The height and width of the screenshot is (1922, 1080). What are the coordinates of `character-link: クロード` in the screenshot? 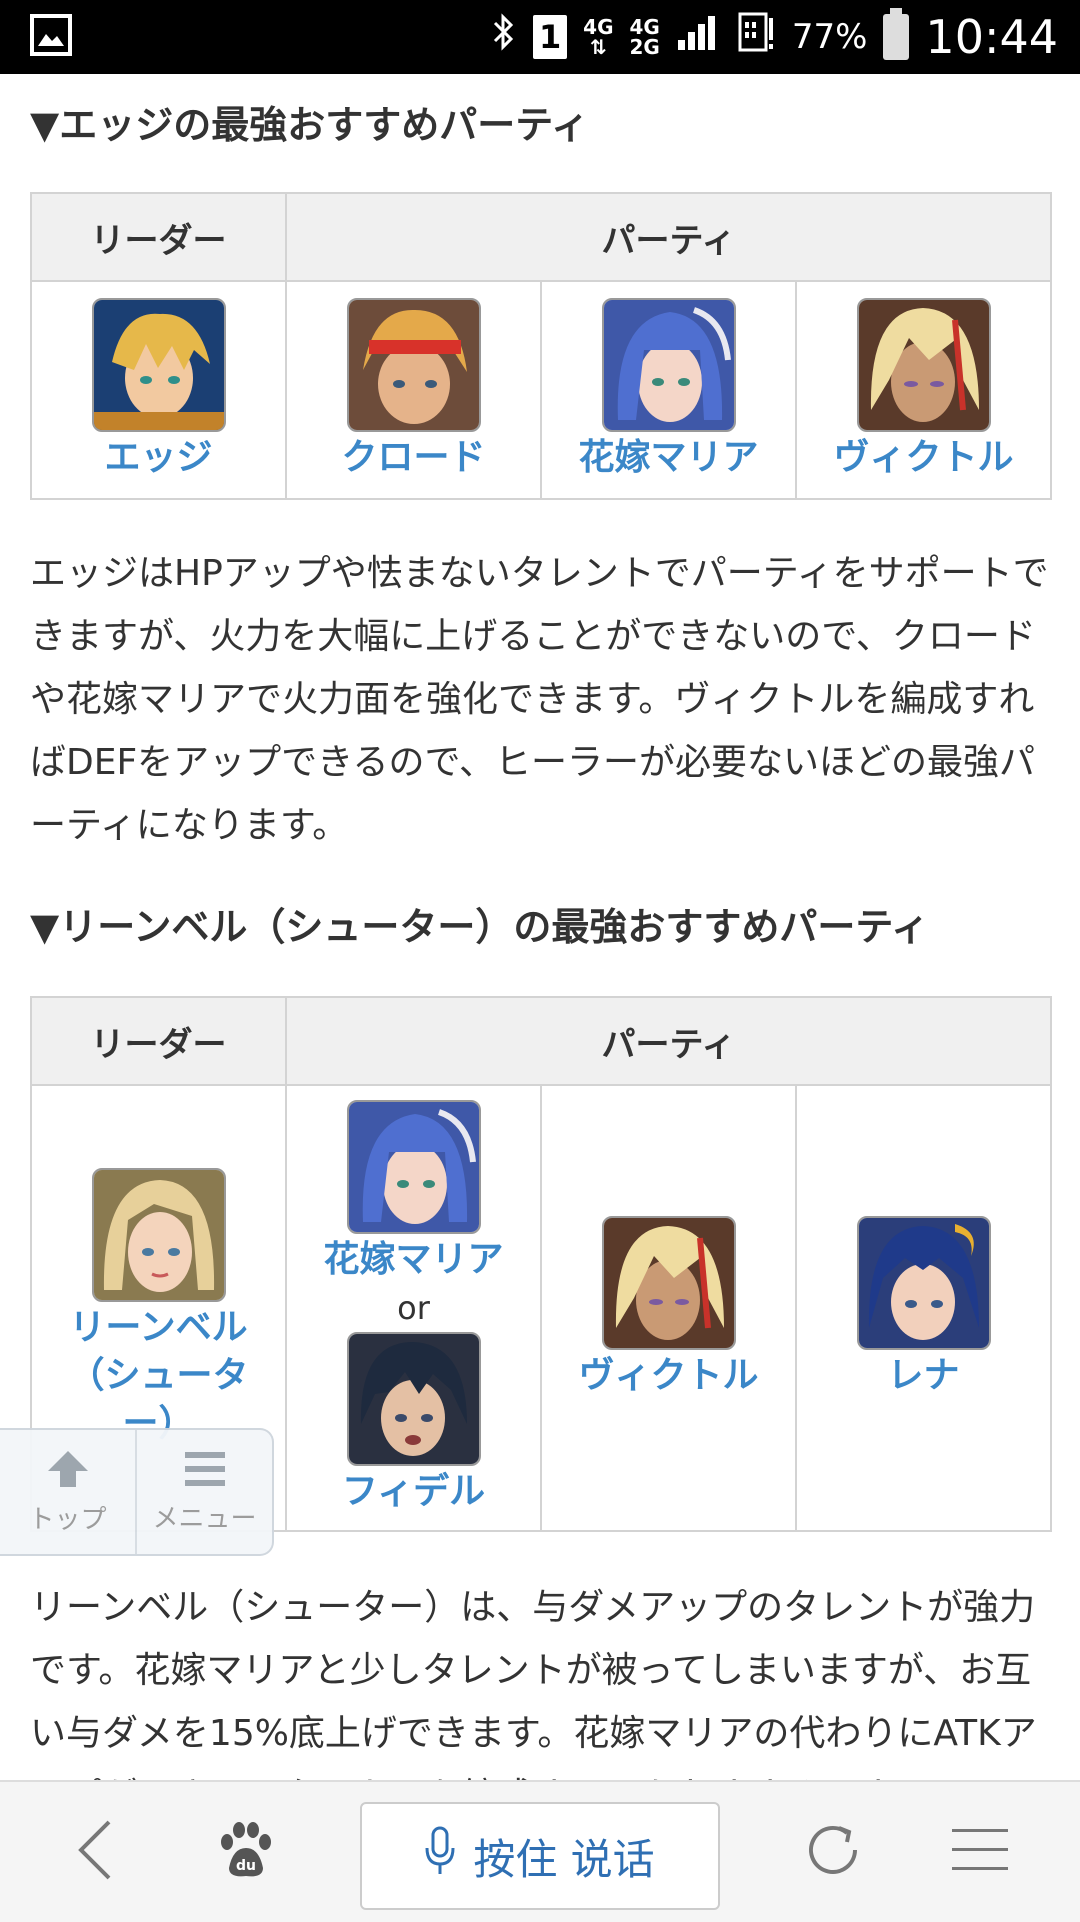 It's located at (413, 390).